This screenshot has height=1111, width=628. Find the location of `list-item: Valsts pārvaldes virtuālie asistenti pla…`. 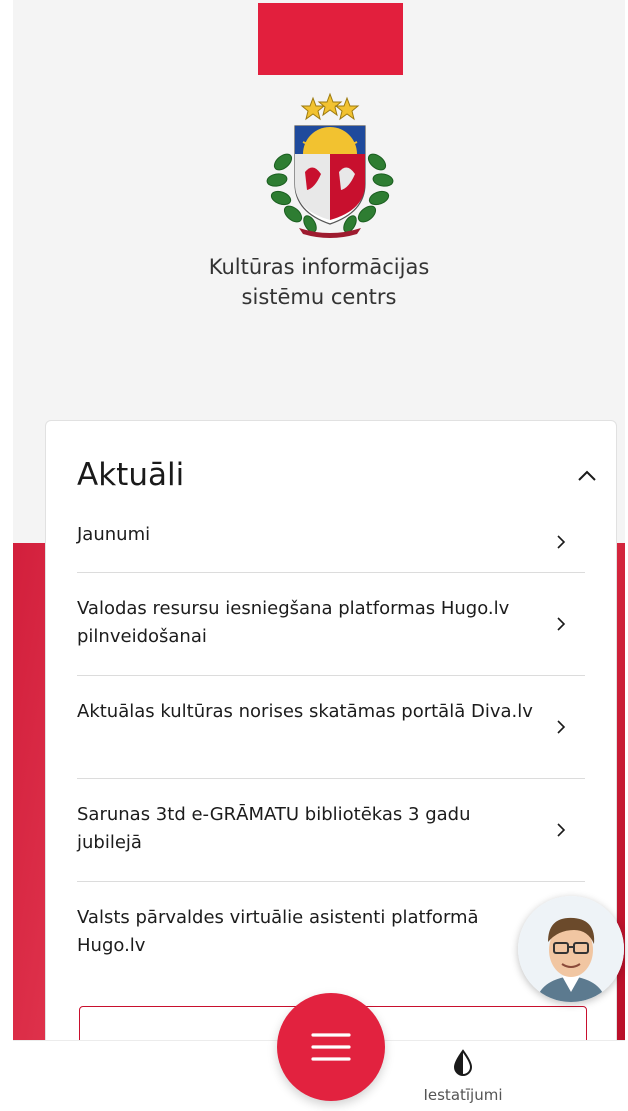

list-item: Valsts pārvaldes virtuālie asistenti pla… is located at coordinates (331, 937).